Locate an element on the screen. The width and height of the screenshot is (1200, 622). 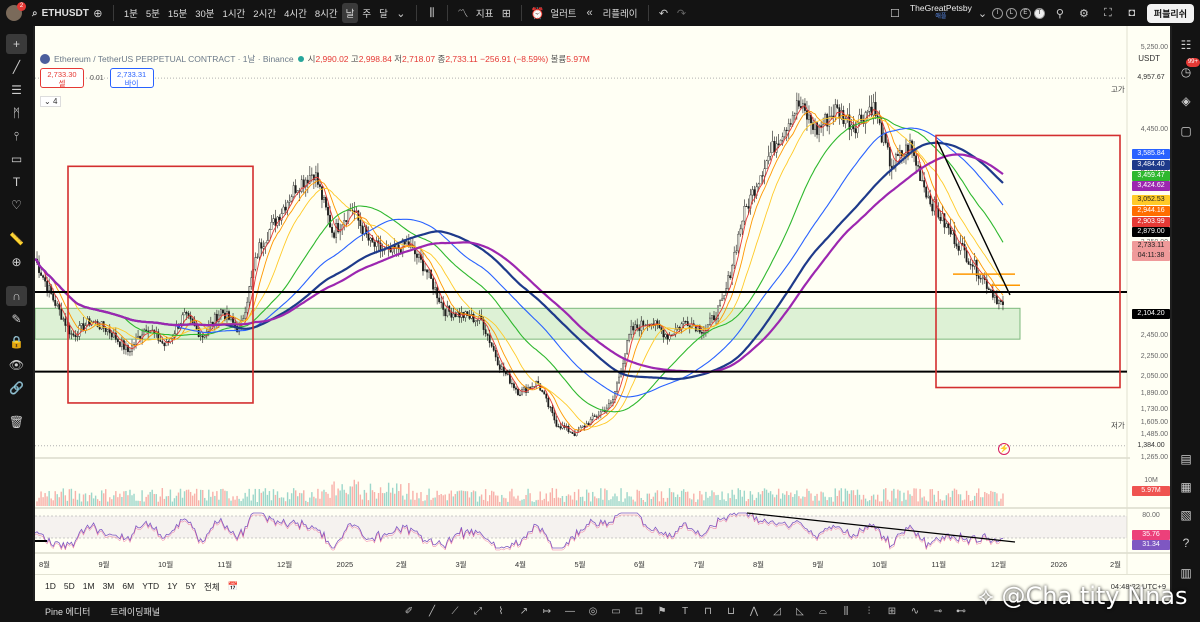
candle-type-icon: ⫼ is located at coordinates (432, 13).